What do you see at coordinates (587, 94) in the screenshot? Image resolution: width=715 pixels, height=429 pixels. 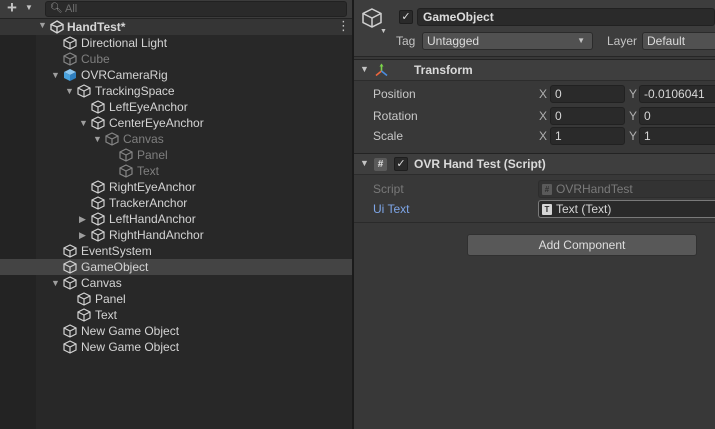 I see `position-x-field: 0` at bounding box center [587, 94].